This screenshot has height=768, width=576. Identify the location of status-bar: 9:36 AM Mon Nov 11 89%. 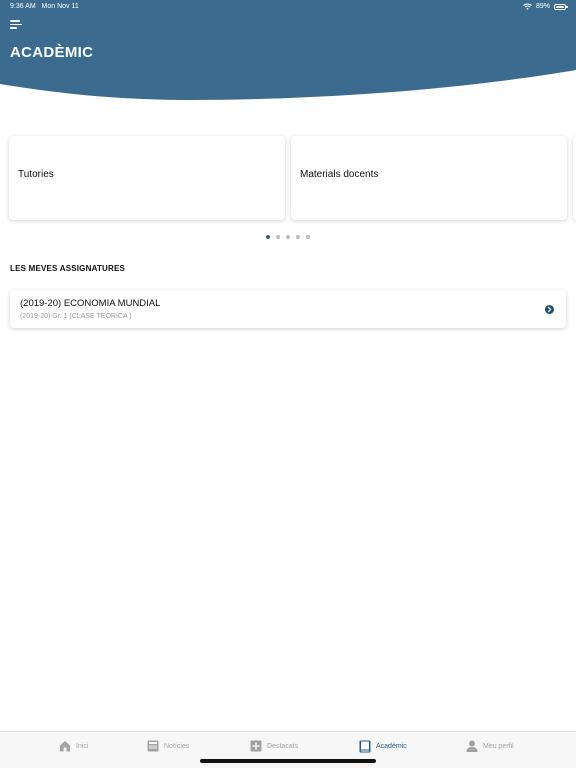
(288, 7).